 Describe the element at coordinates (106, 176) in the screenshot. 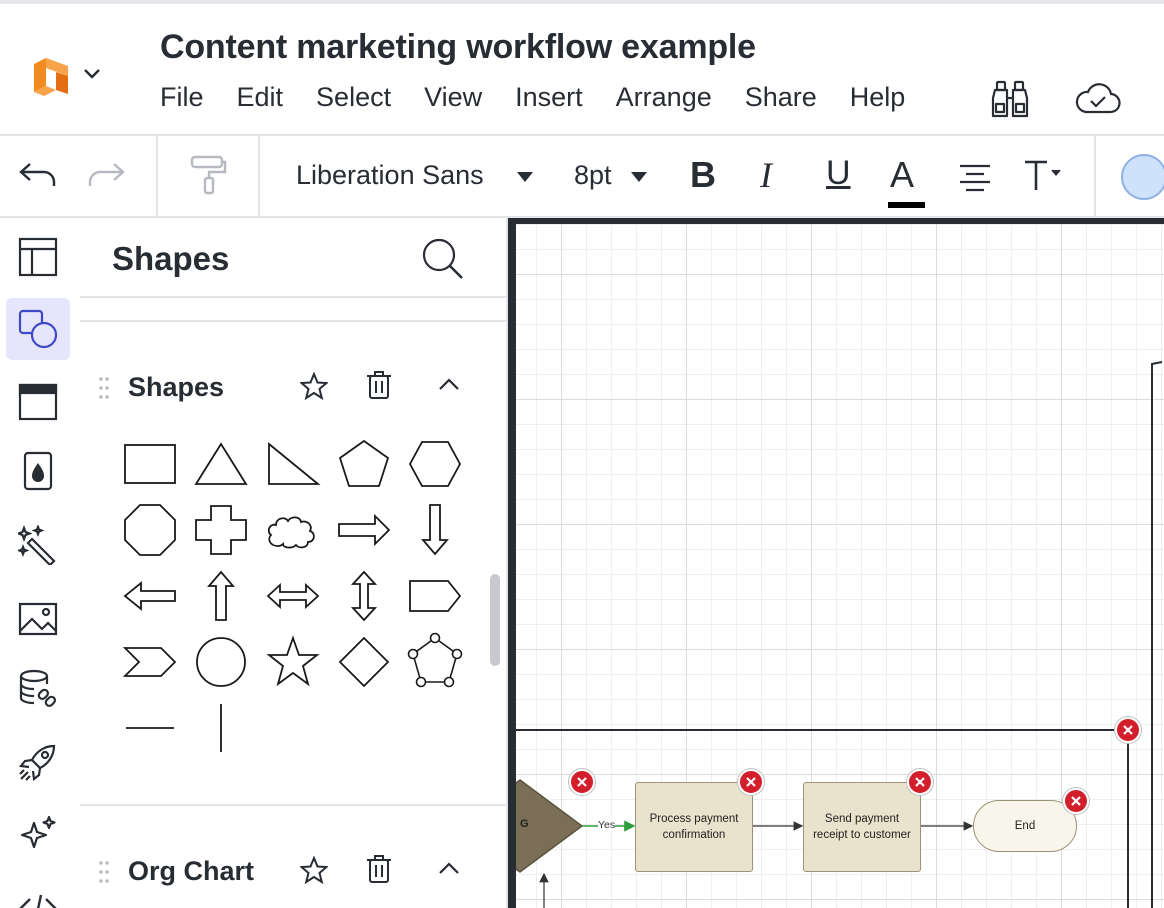

I see `redo-icon` at that location.